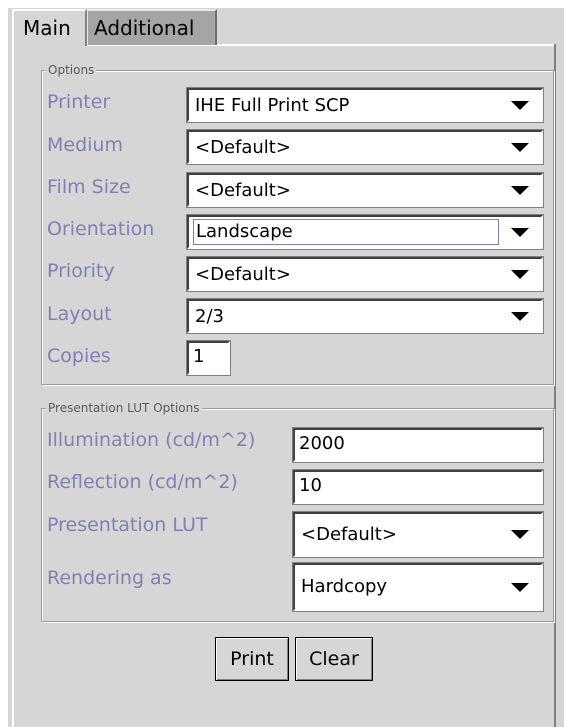 The height and width of the screenshot is (727, 572). What do you see at coordinates (79, 102) in the screenshot?
I see `printer-label: Printer` at bounding box center [79, 102].